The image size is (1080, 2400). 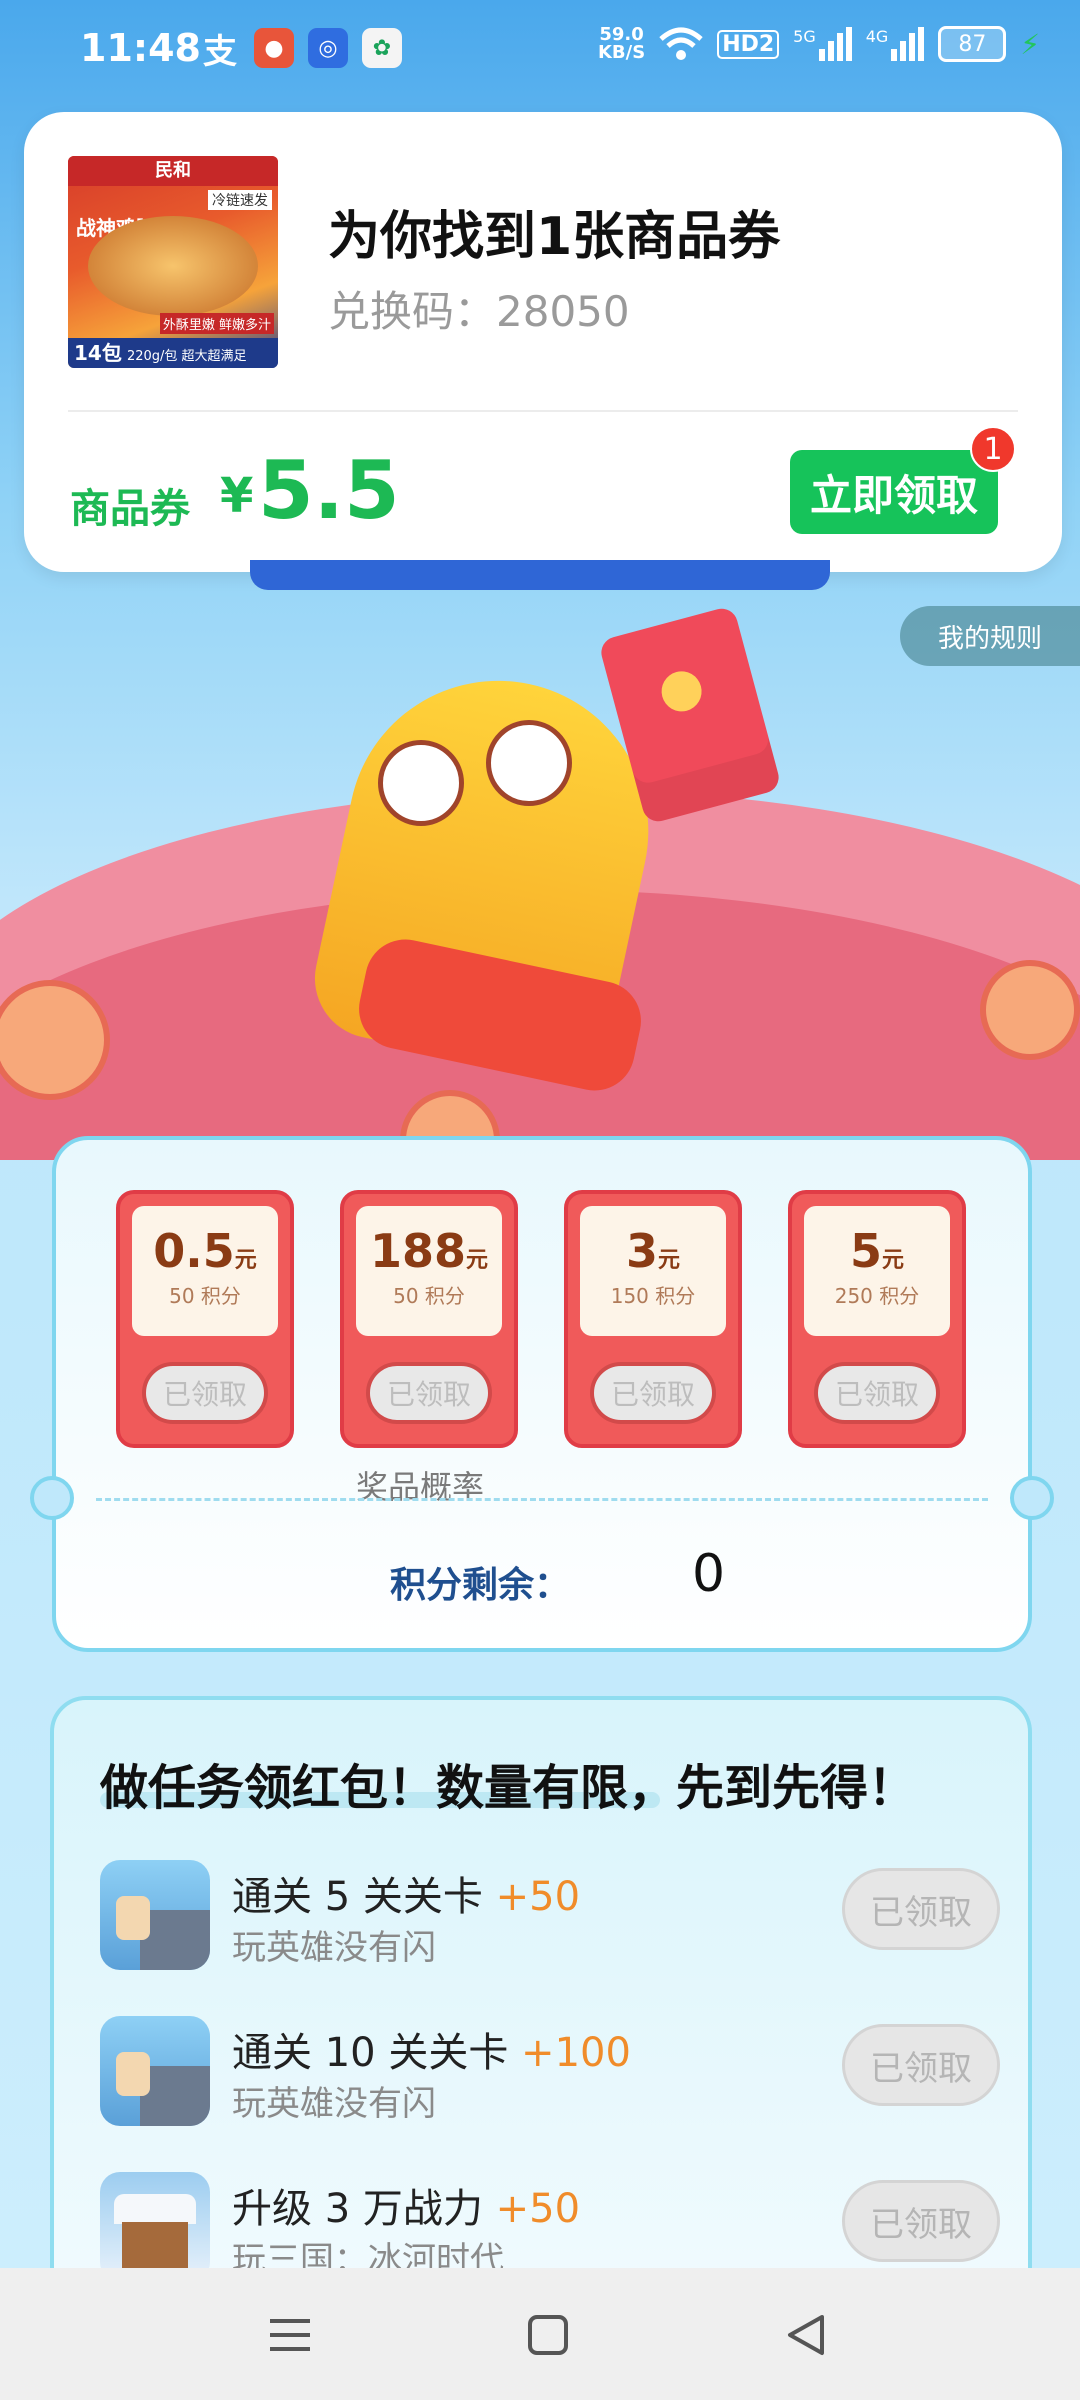 What do you see at coordinates (334, 2104) in the screenshot?
I see `task-subtitle: 玩英雄没有闪` at bounding box center [334, 2104].